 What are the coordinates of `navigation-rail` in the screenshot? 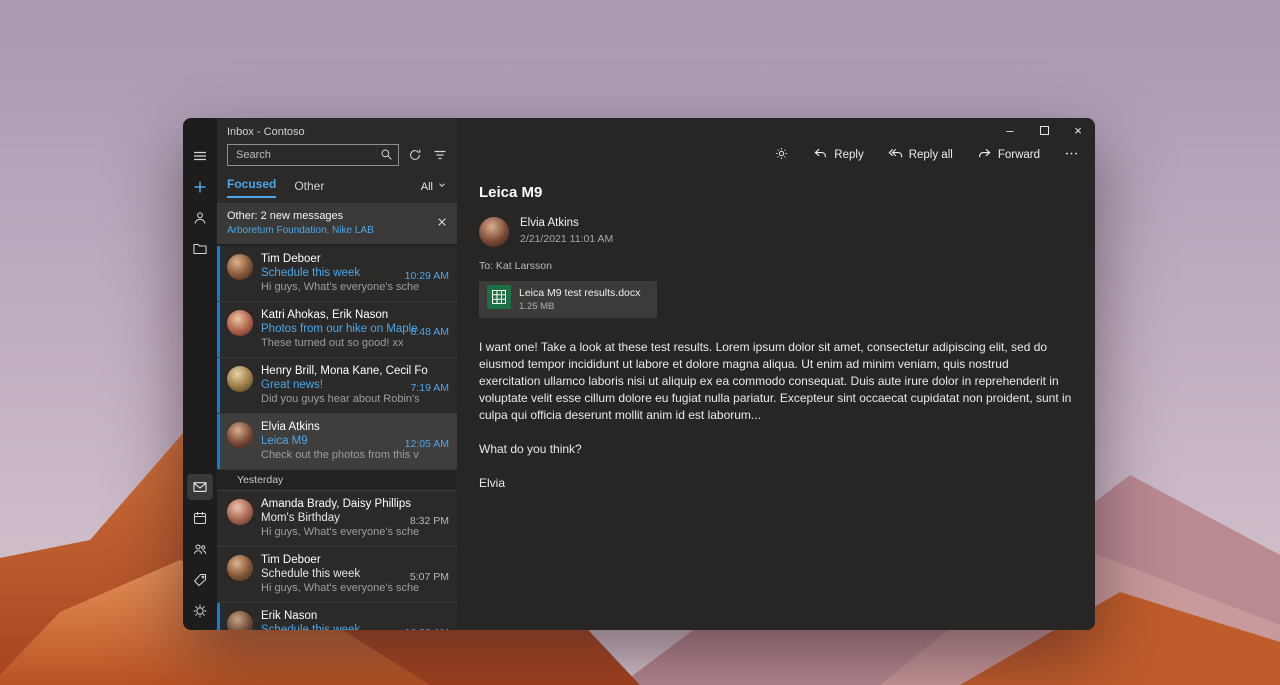 It's located at (200, 374).